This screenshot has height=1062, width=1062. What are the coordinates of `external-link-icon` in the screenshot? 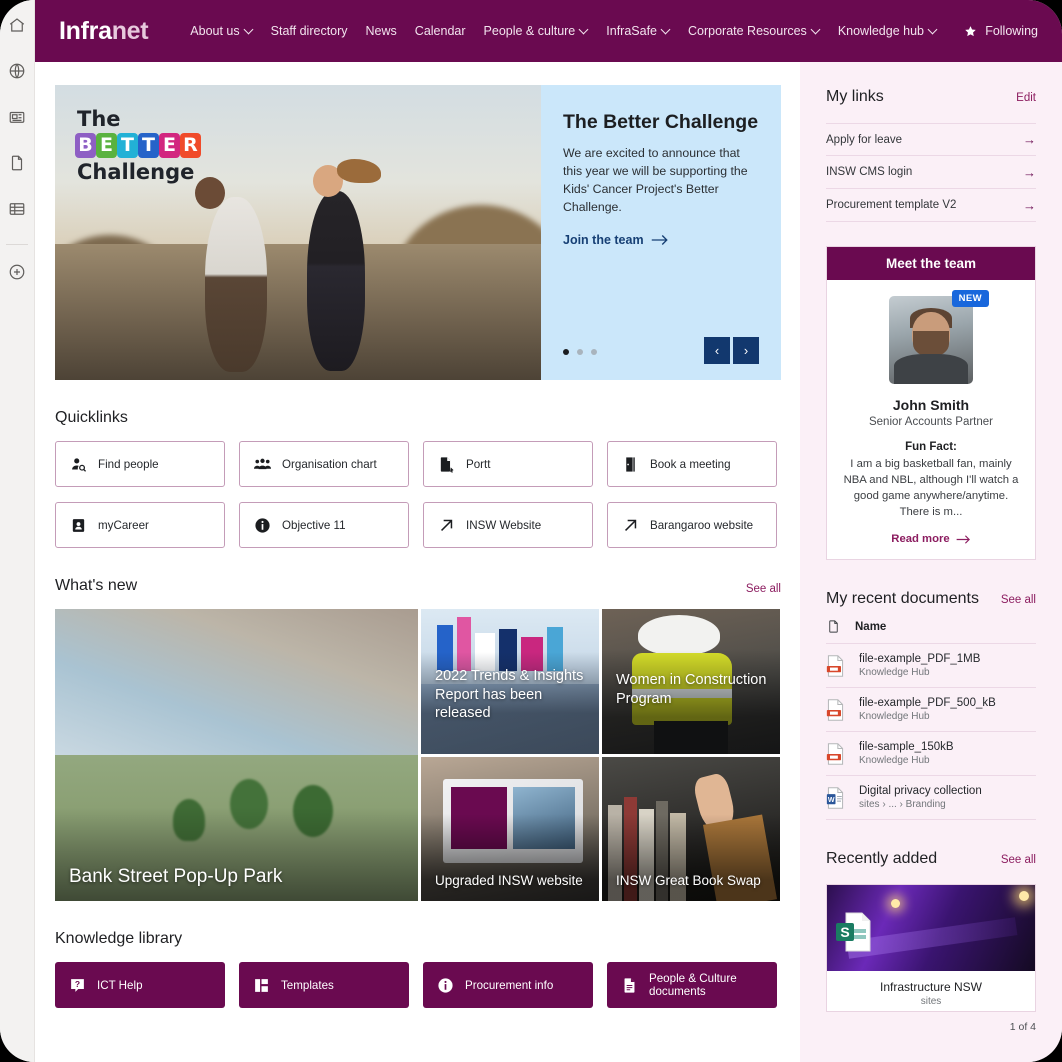 It's located at (446, 525).